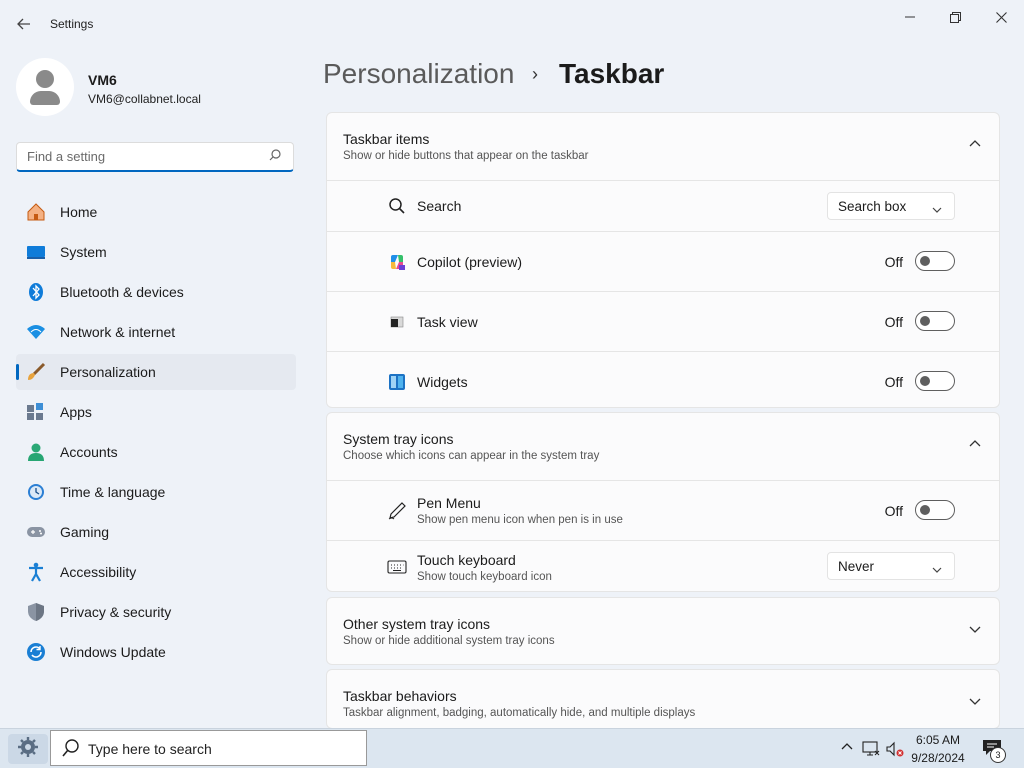  What do you see at coordinates (89, 452) in the screenshot?
I see `sidebar-item-label: Accounts` at bounding box center [89, 452].